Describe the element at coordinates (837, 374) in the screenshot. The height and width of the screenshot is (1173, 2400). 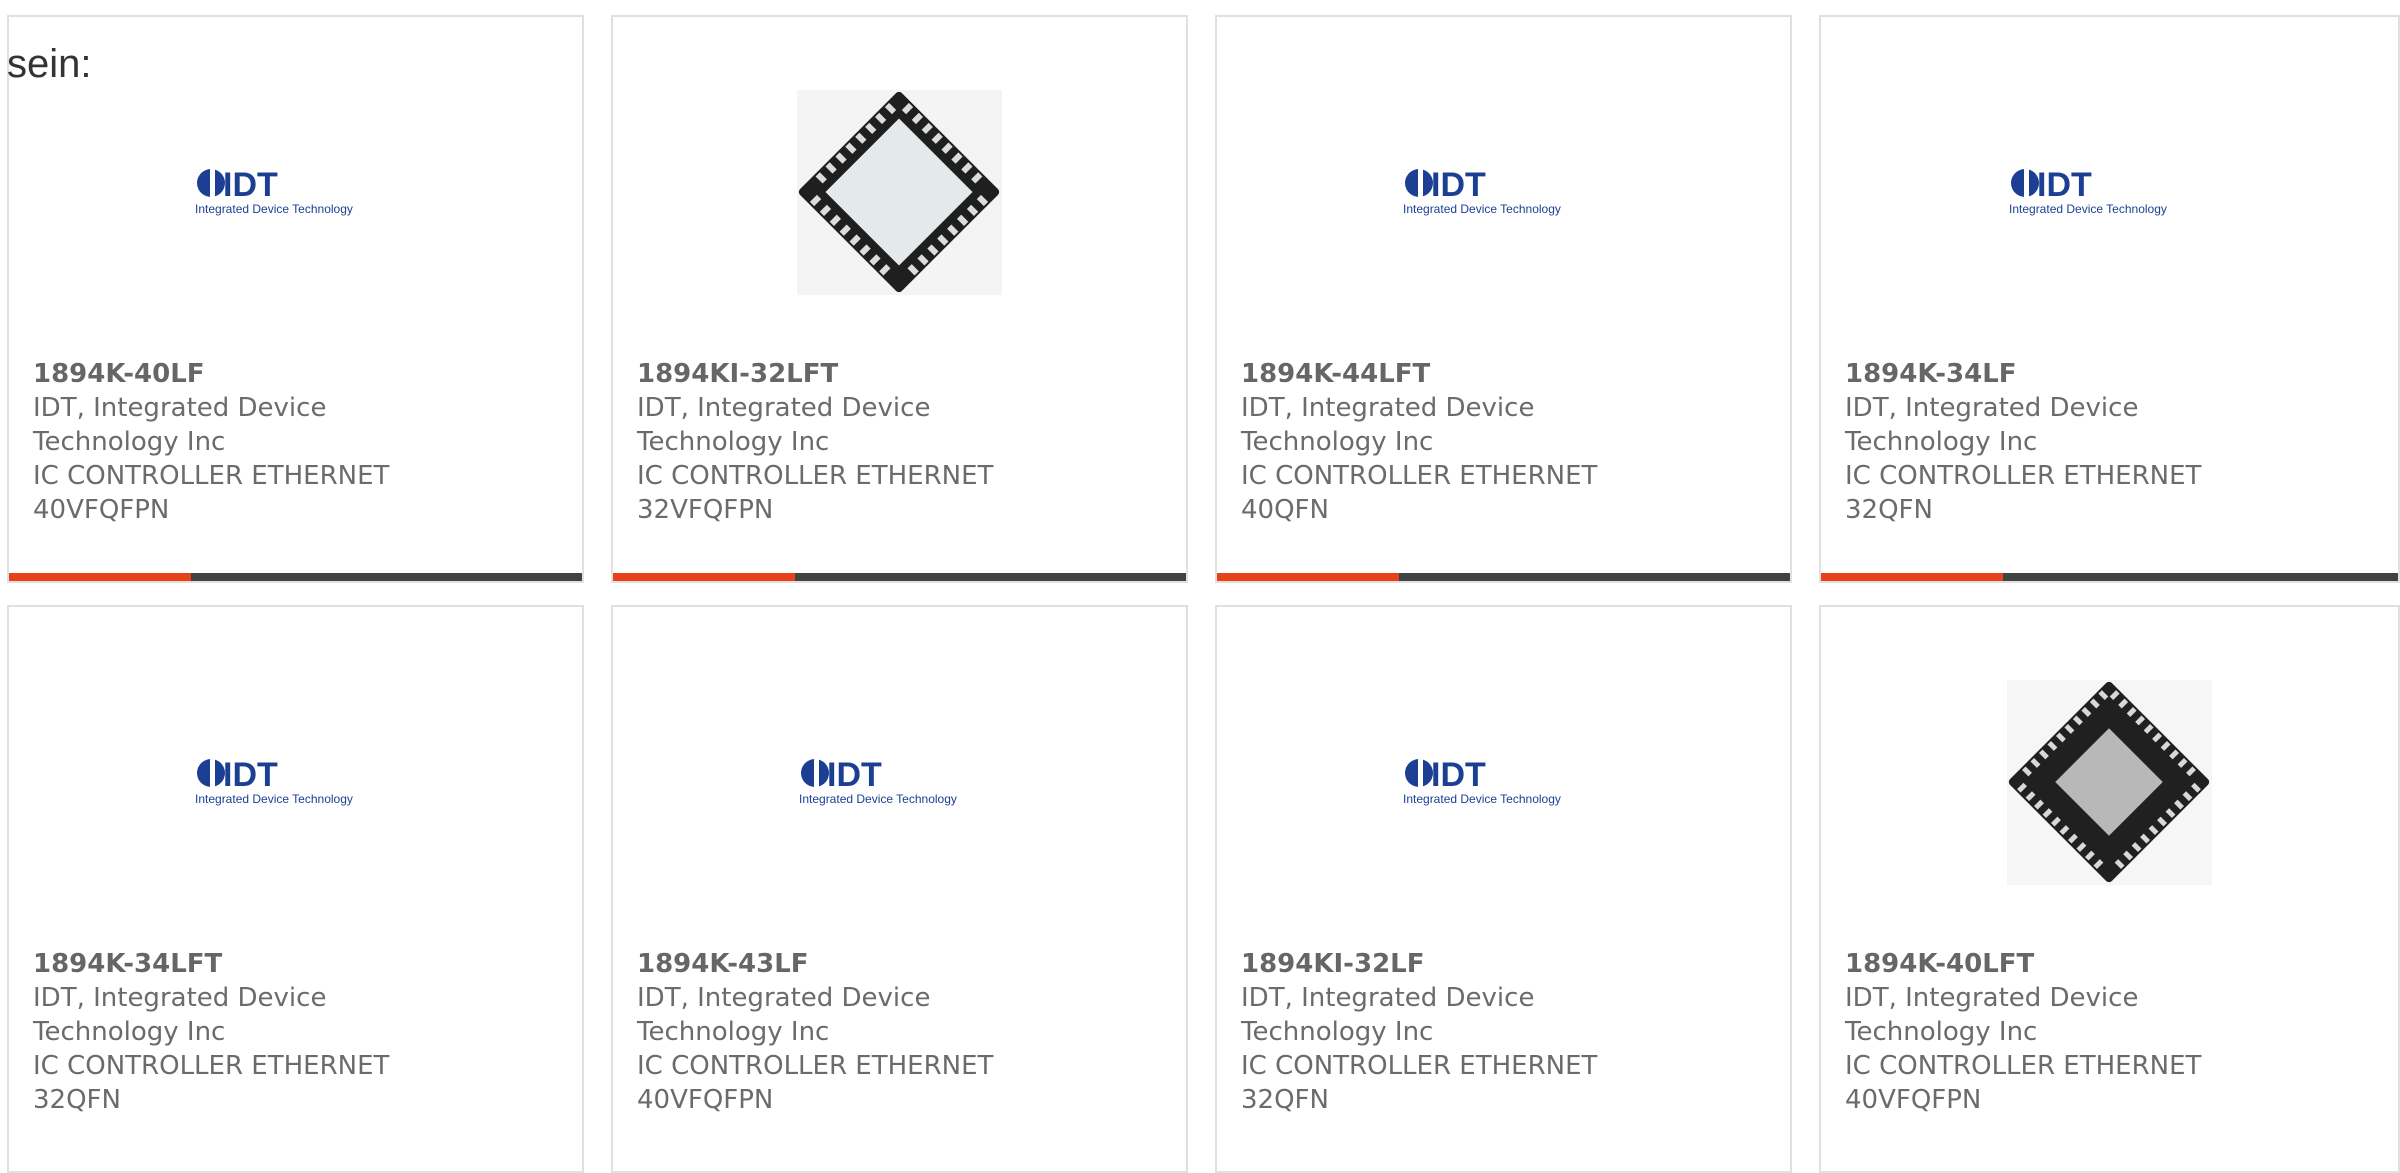
I see `part-number-link: 1894KI-32LFT` at that location.